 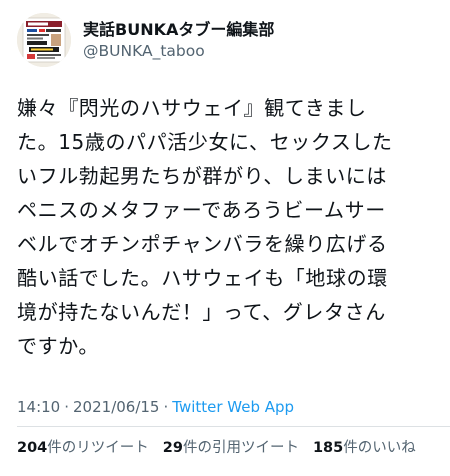 I want to click on tweet-time: 14:10, so click(x=38, y=407).